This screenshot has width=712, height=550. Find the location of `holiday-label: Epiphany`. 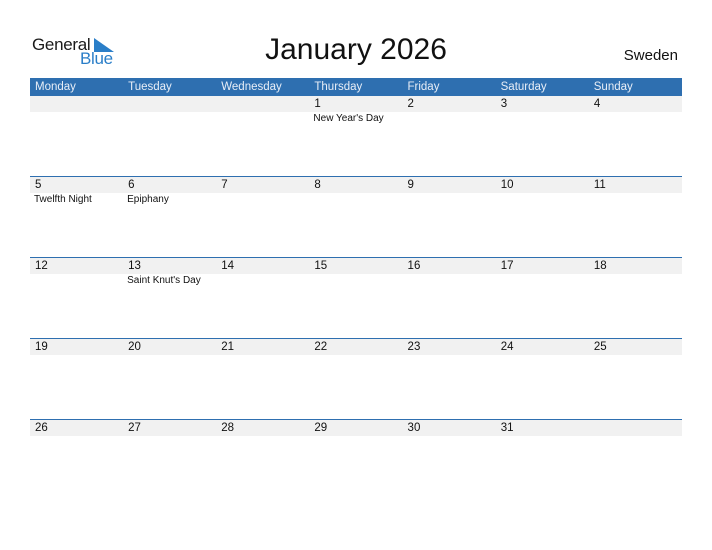

holiday-label: Epiphany is located at coordinates (148, 199).